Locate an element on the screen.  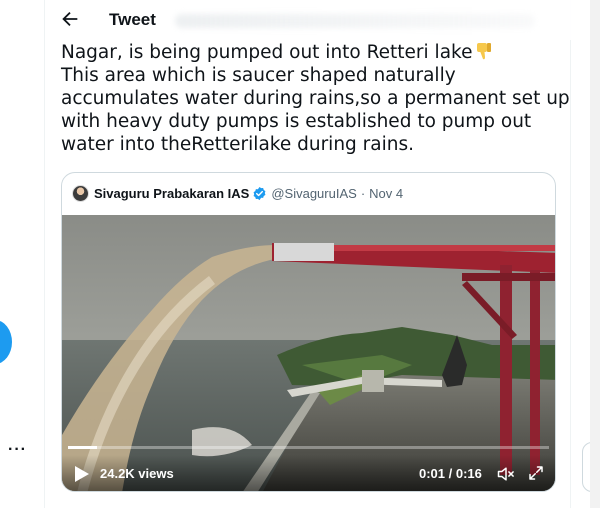
quoted-tweet-date: Nov 4 is located at coordinates (386, 193).